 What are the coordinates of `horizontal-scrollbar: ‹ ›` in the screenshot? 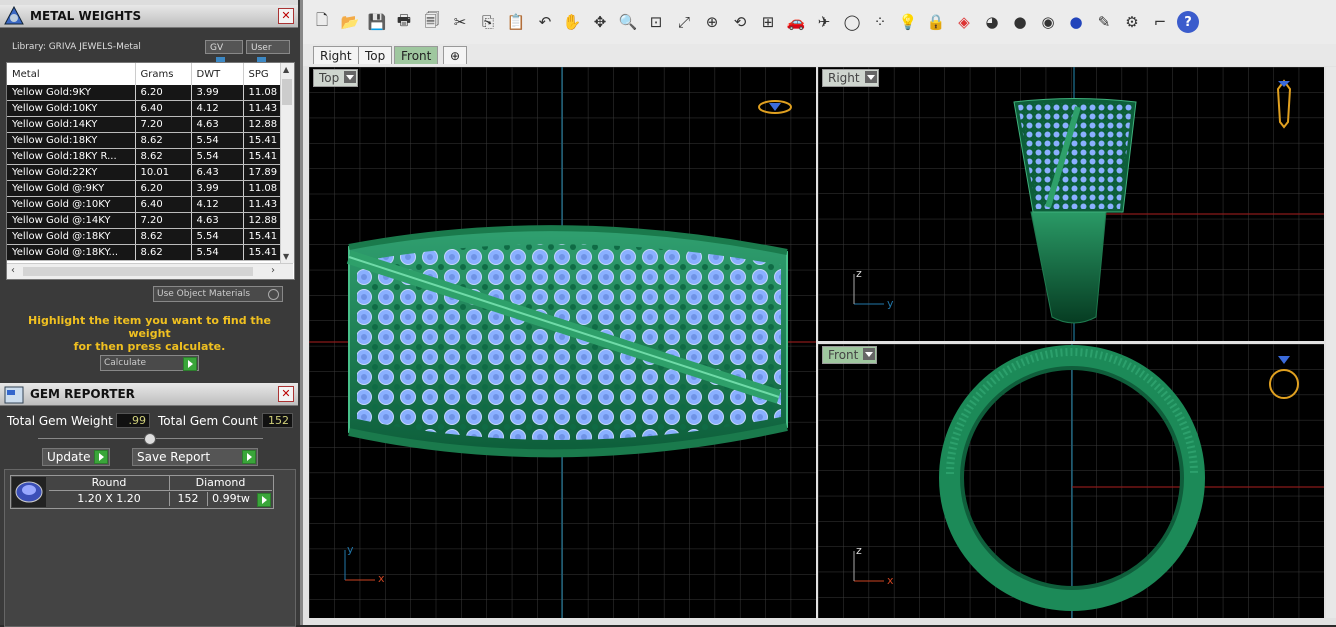 It's located at (150, 271).